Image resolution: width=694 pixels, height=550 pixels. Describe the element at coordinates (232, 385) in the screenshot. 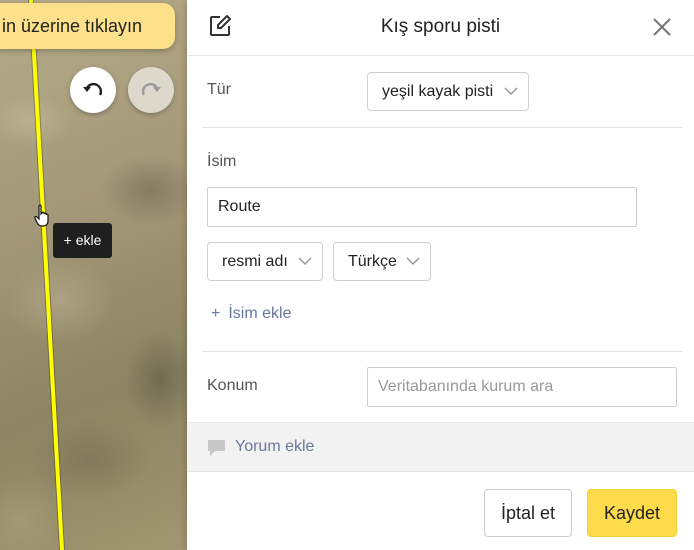

I see `location-label: Konum` at that location.